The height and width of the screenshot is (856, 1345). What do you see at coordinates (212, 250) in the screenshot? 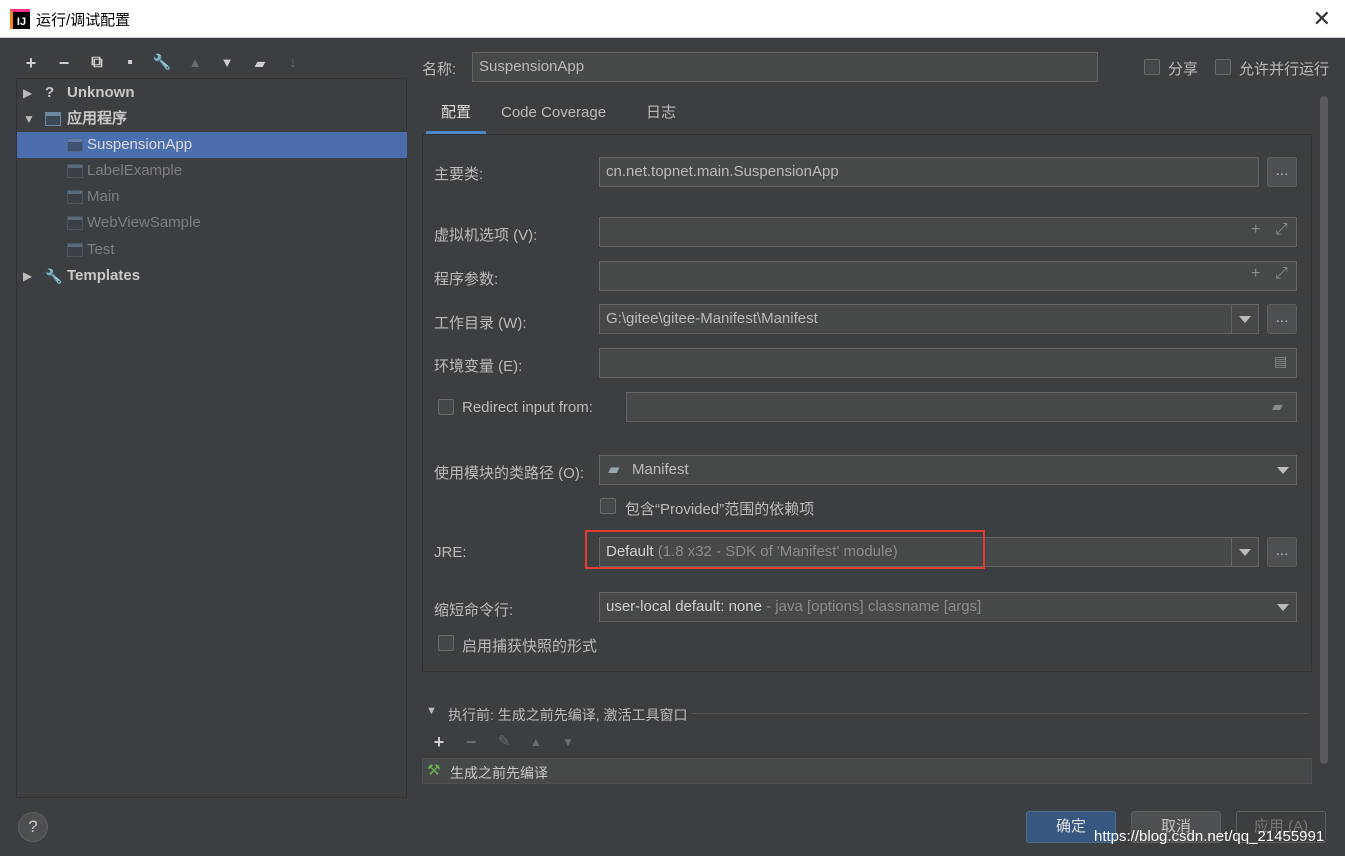
I see `tree-item-test: Test` at bounding box center [212, 250].